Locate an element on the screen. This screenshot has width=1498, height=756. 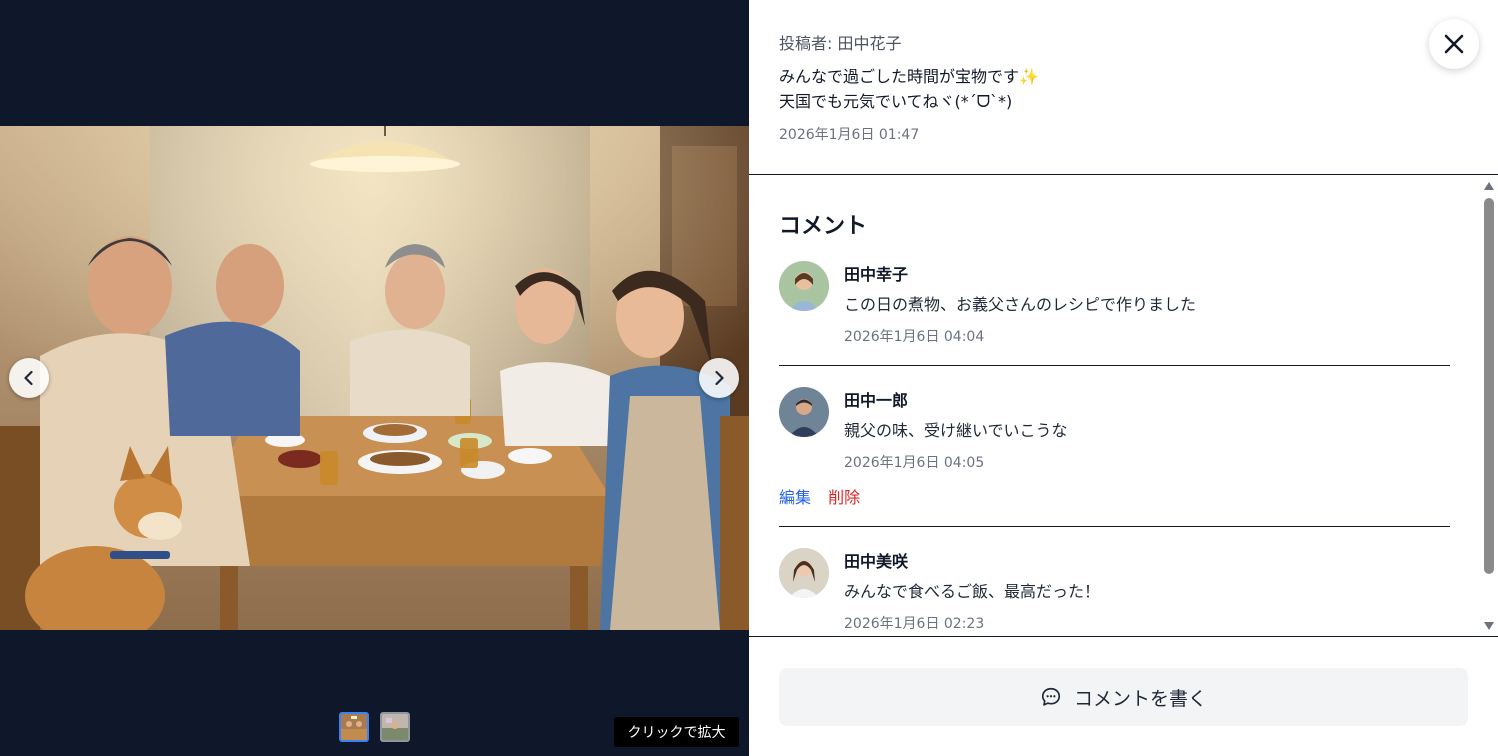
zoom-hint-label: クリックで拡大 is located at coordinates (676, 732).